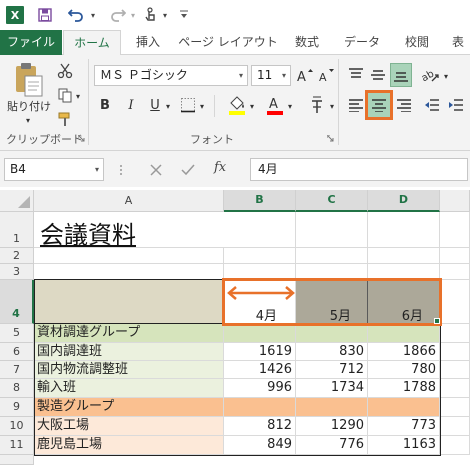 This screenshot has width=470, height=465. I want to click on bottom-align-icon, so click(401, 75).